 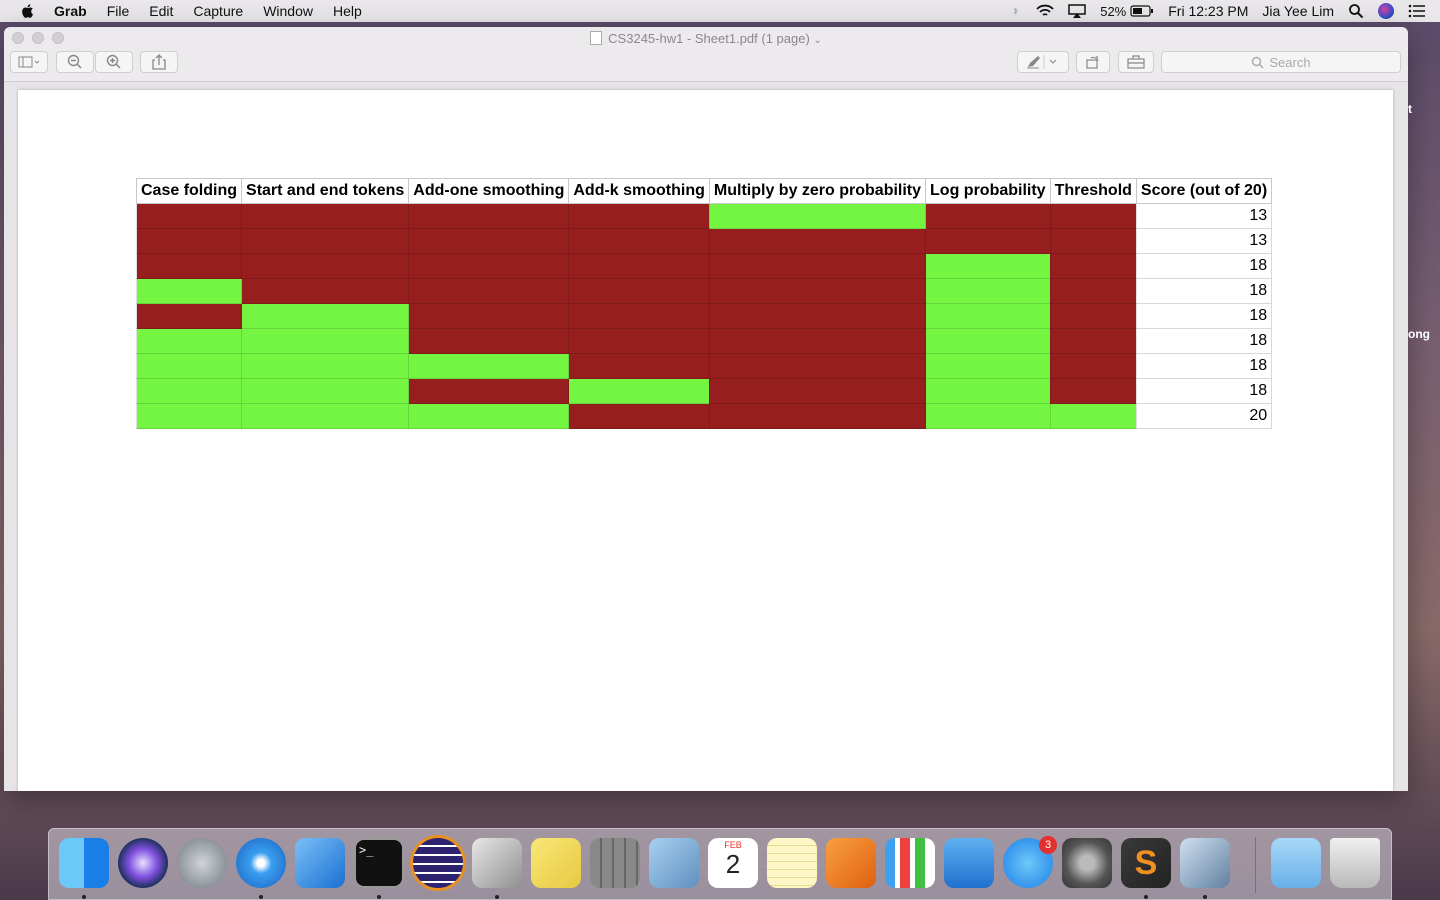 What do you see at coordinates (379, 863) in the screenshot?
I see `terminal-icon: >_` at bounding box center [379, 863].